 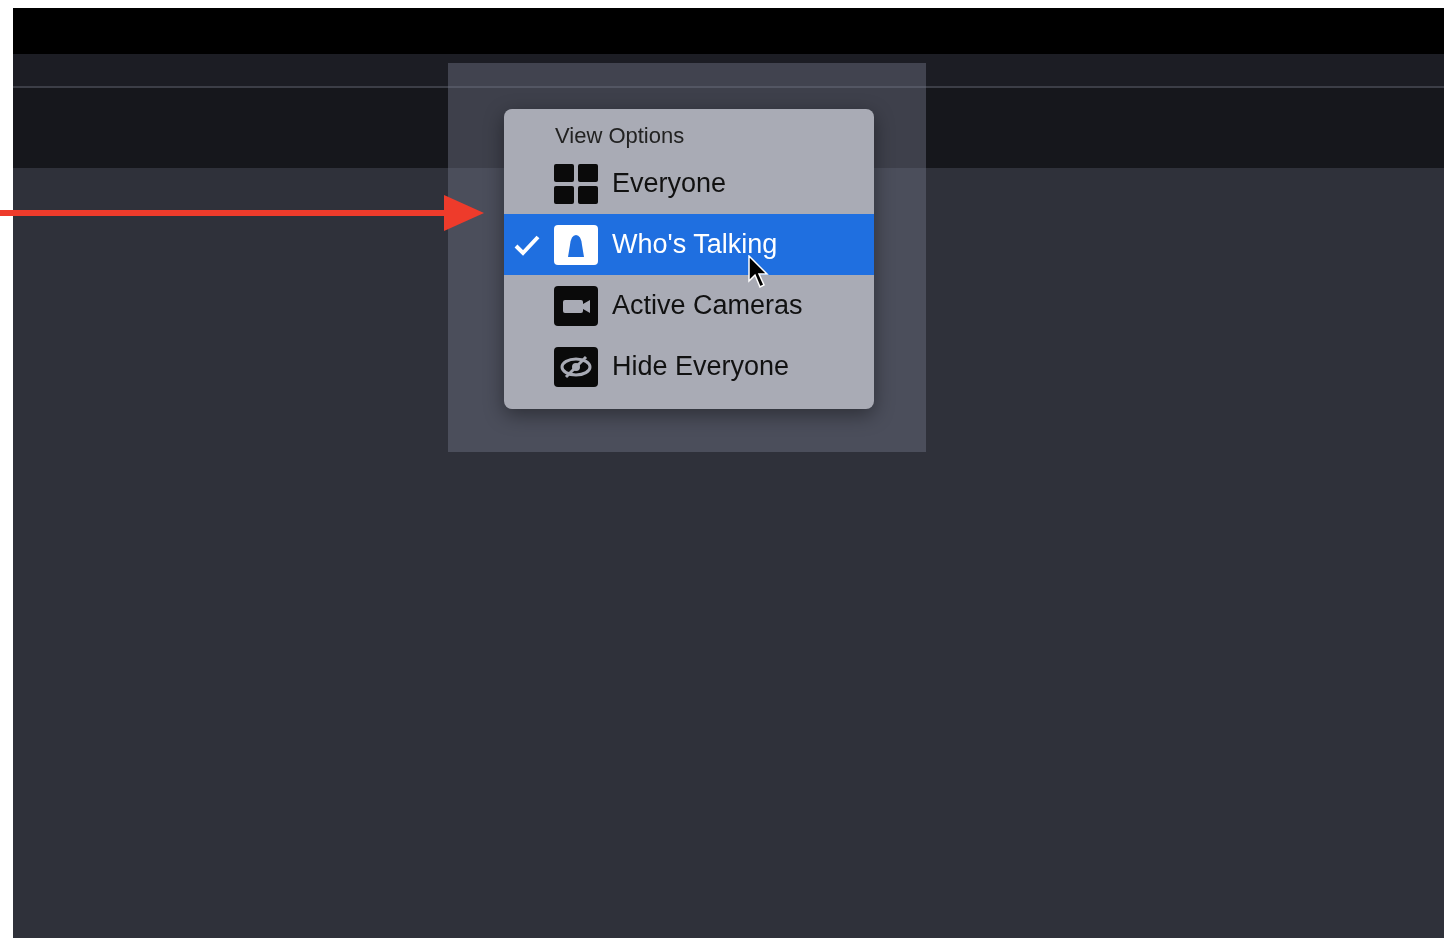 What do you see at coordinates (689, 305) in the screenshot?
I see `menu-item: Active Cameras` at bounding box center [689, 305].